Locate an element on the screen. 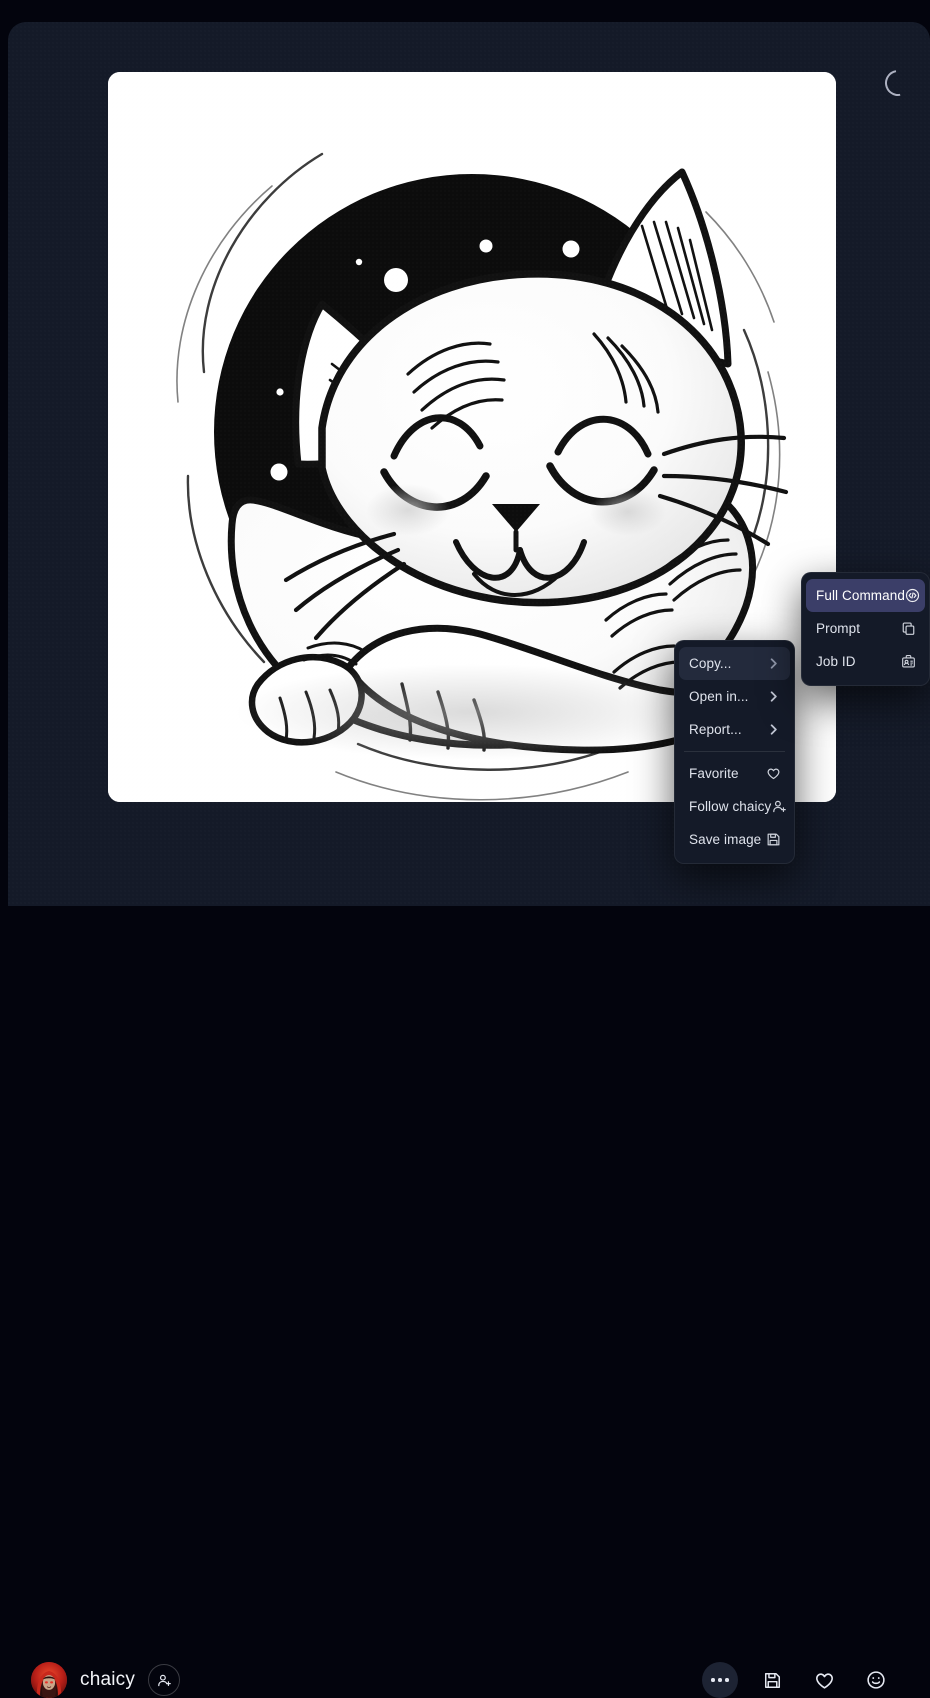  submenu-item-label: Prompt is located at coordinates (838, 628).